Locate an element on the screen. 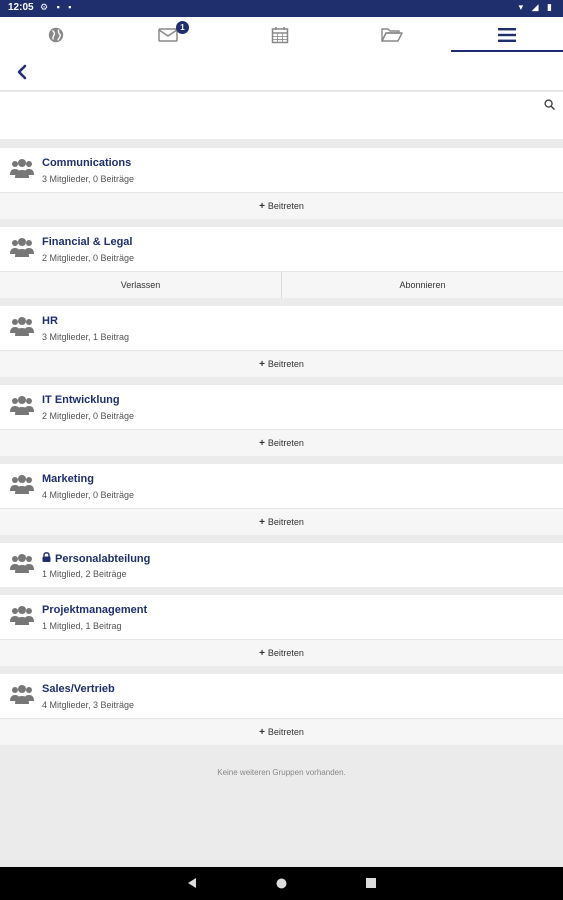  tab-messages: 1 is located at coordinates (168, 35).